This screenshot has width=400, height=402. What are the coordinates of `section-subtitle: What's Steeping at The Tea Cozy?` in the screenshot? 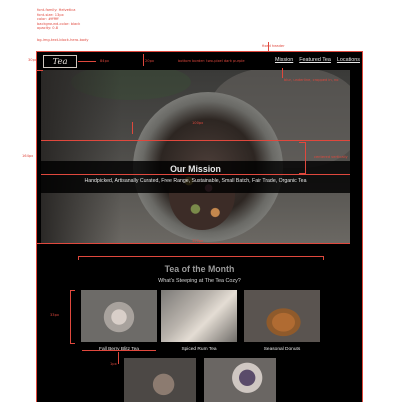 It's located at (199, 281).